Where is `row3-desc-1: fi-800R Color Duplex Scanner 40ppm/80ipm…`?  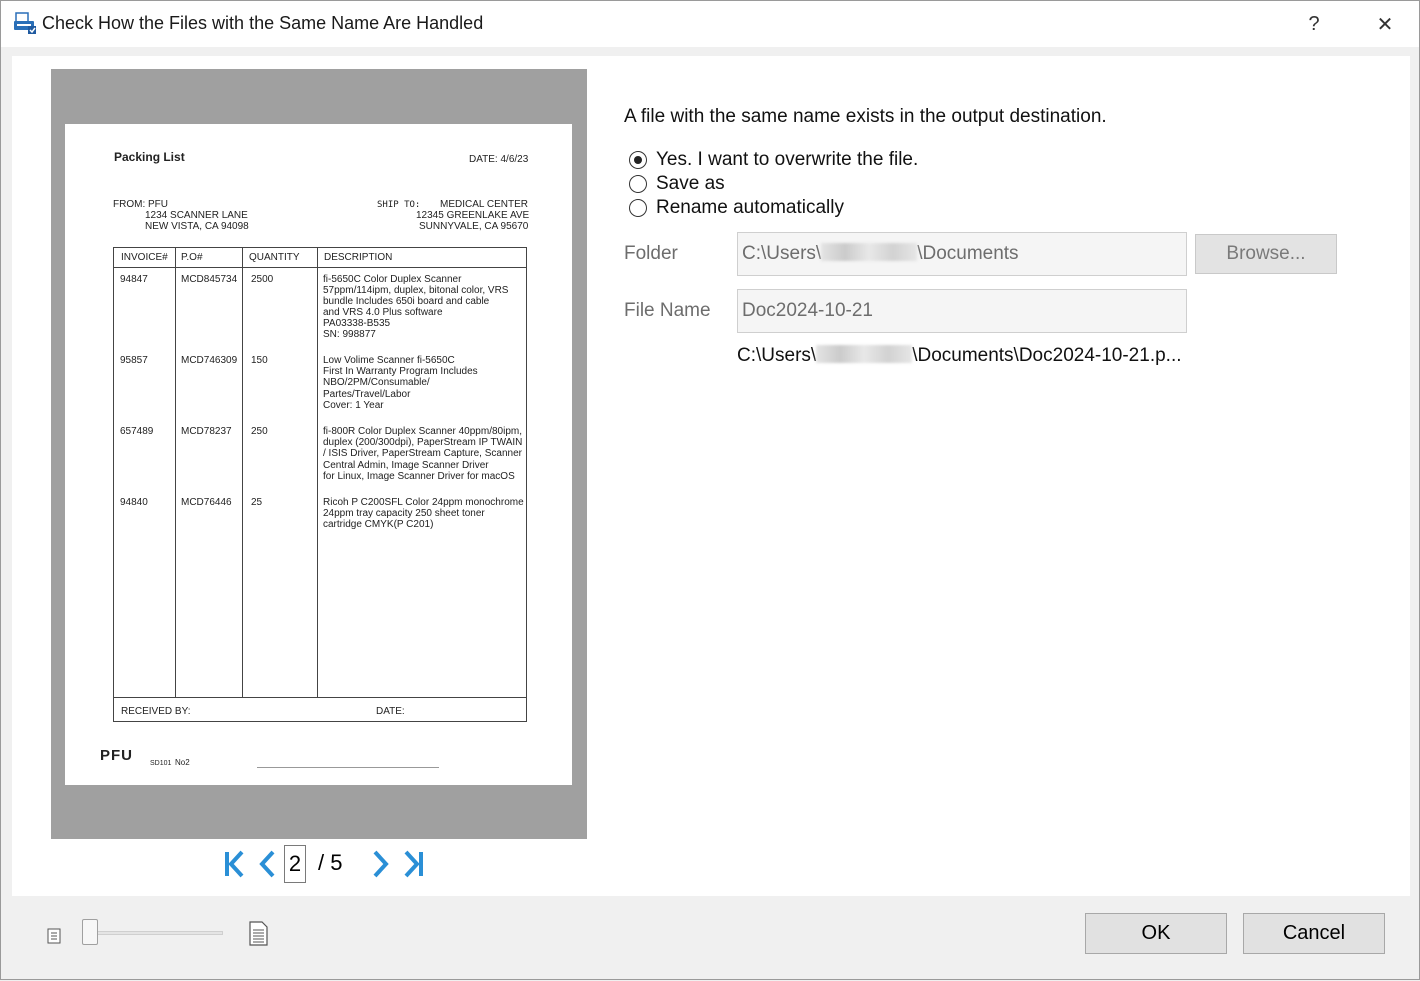 row3-desc-1: fi-800R Color Duplex Scanner 40ppm/80ipm… is located at coordinates (422, 431).